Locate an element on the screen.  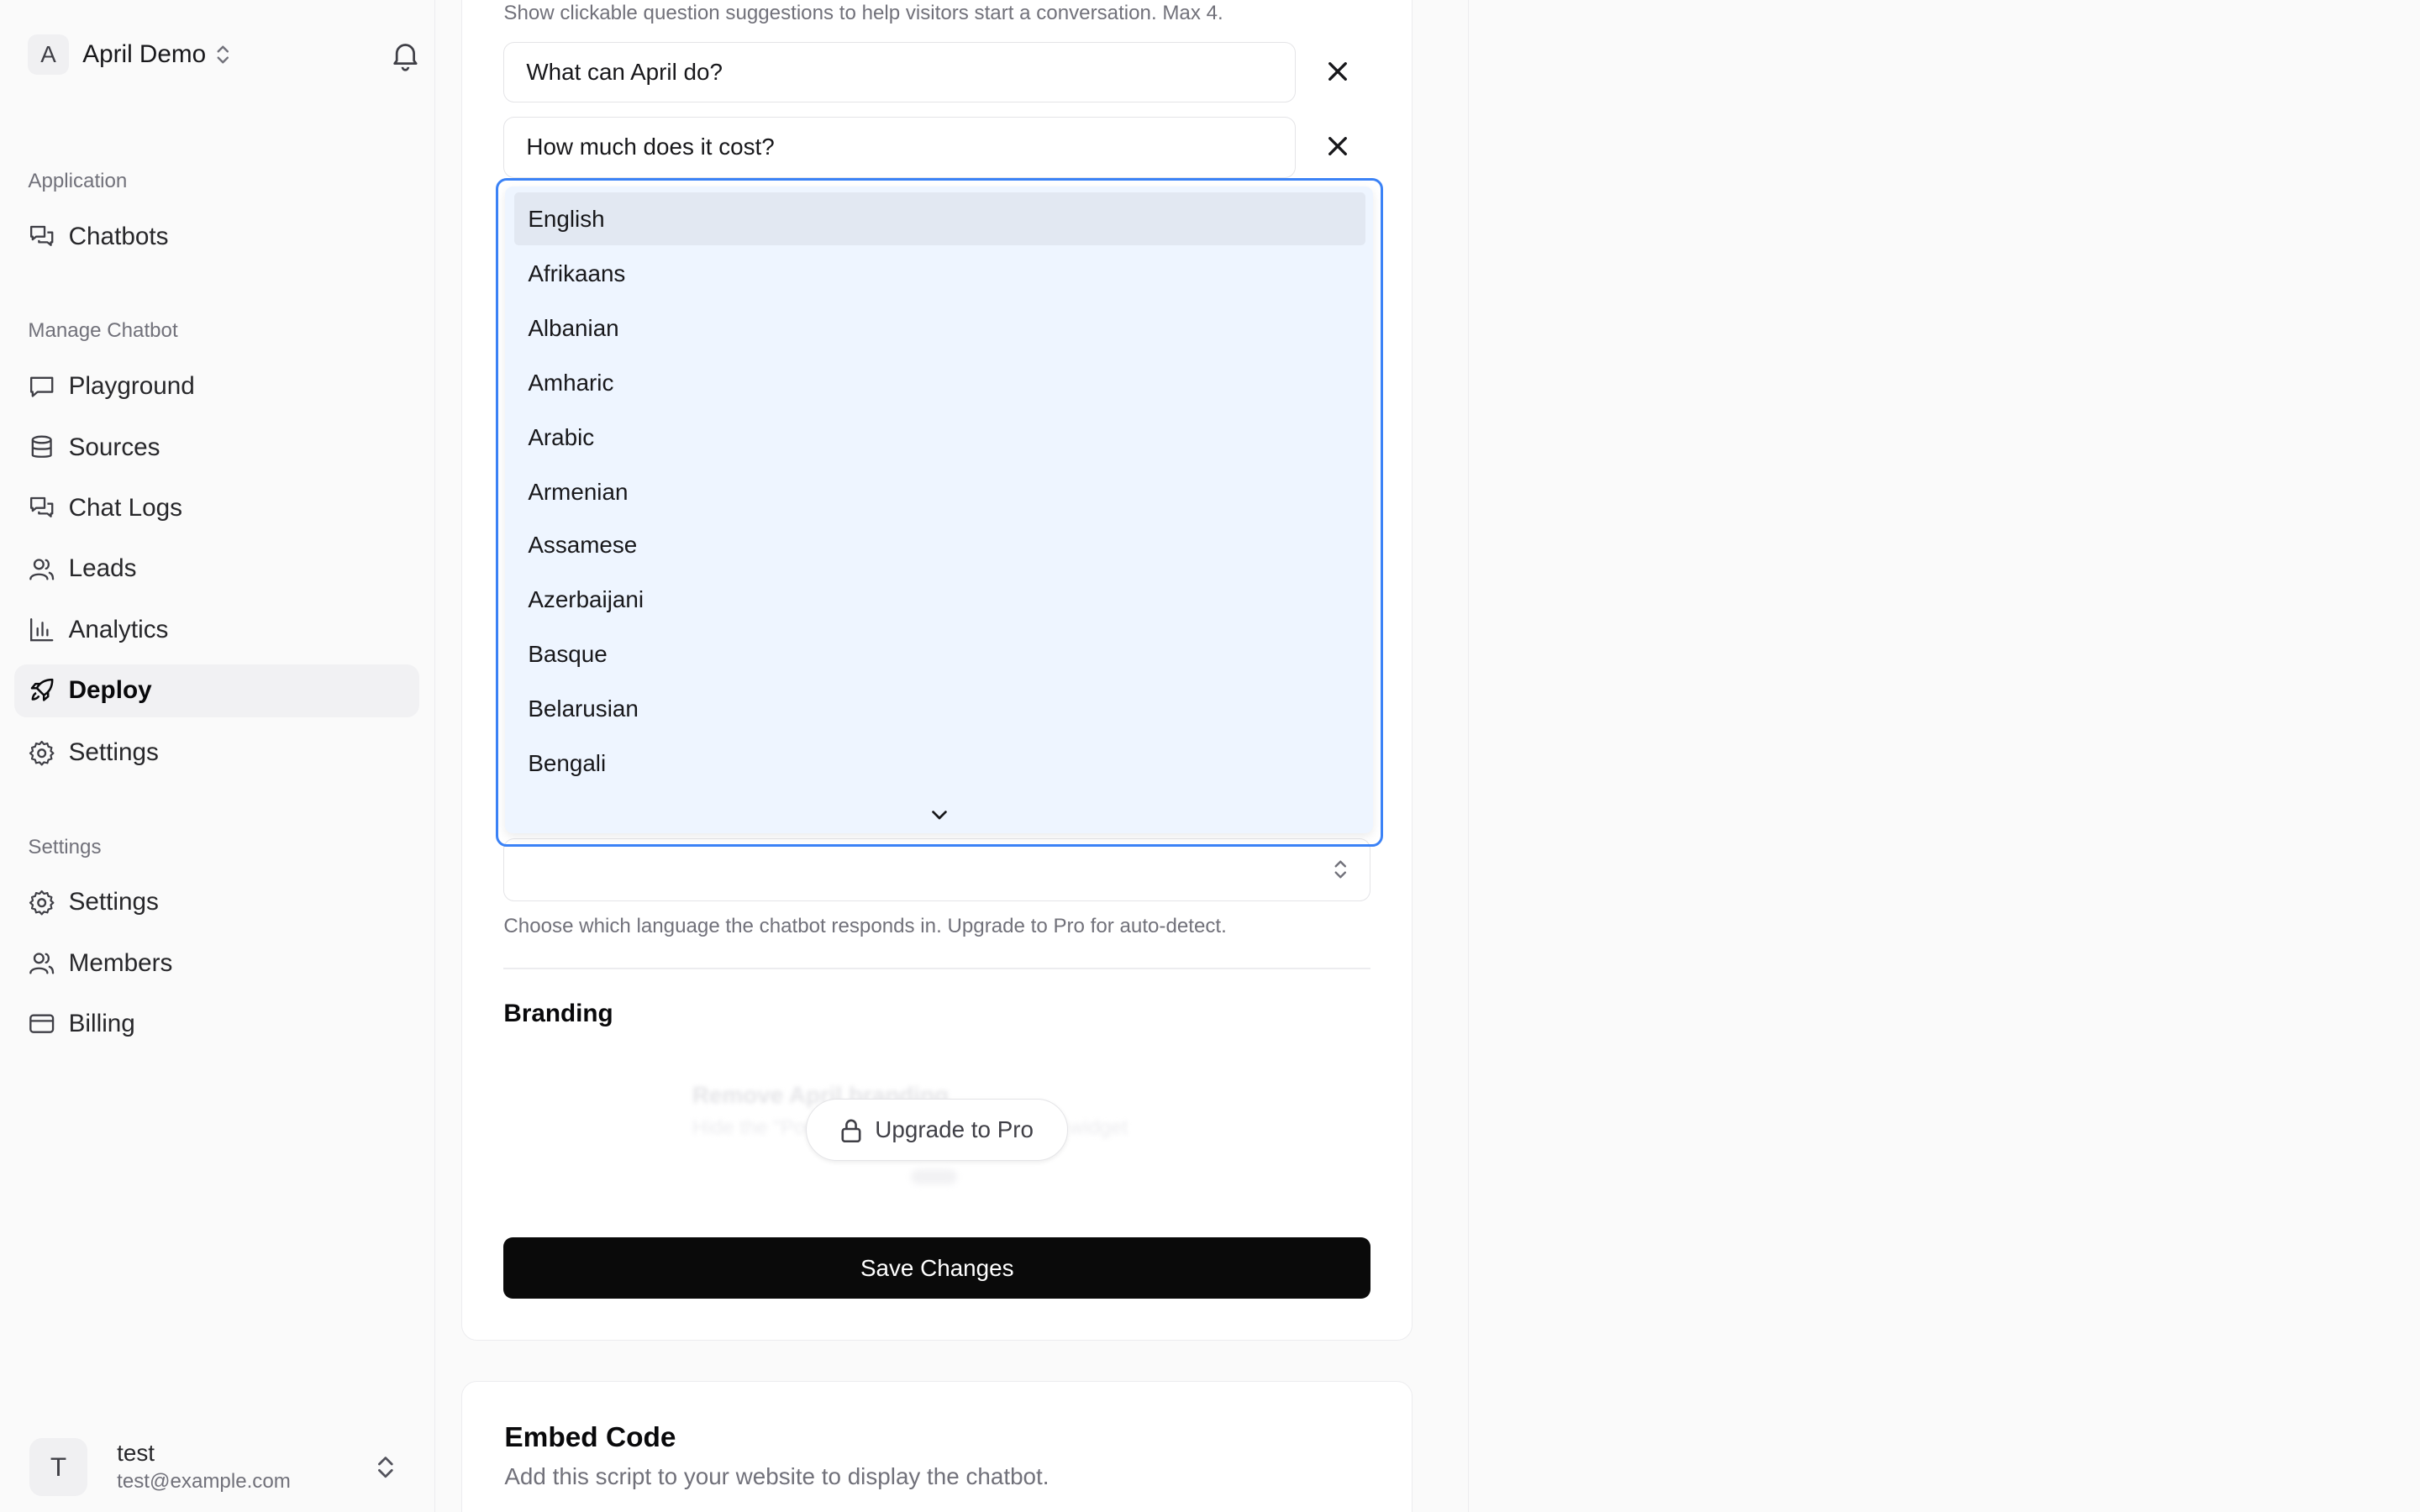
language-select is located at coordinates (937, 869).